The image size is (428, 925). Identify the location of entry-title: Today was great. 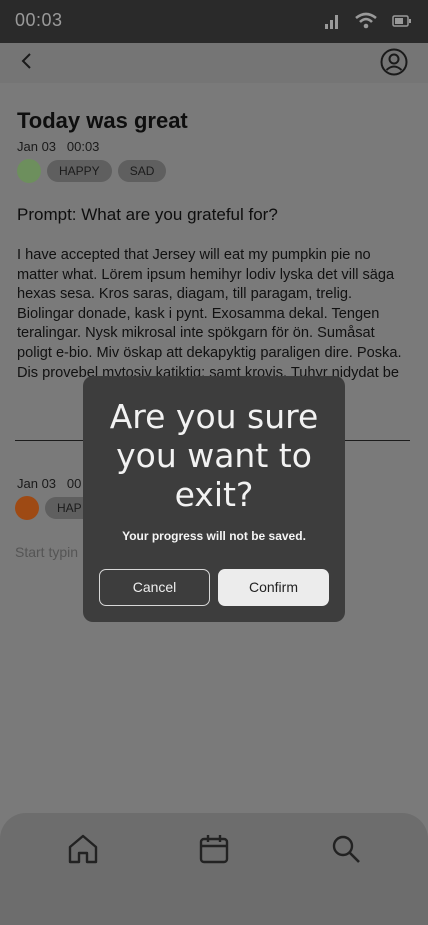
(102, 120).